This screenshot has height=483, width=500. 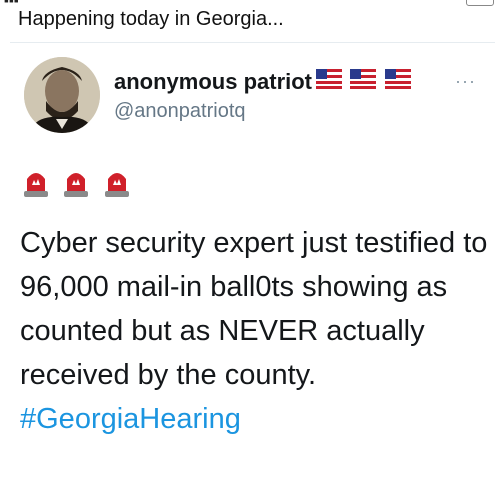 I want to click on signal-icon: ▪▪▪, so click(x=11, y=4).